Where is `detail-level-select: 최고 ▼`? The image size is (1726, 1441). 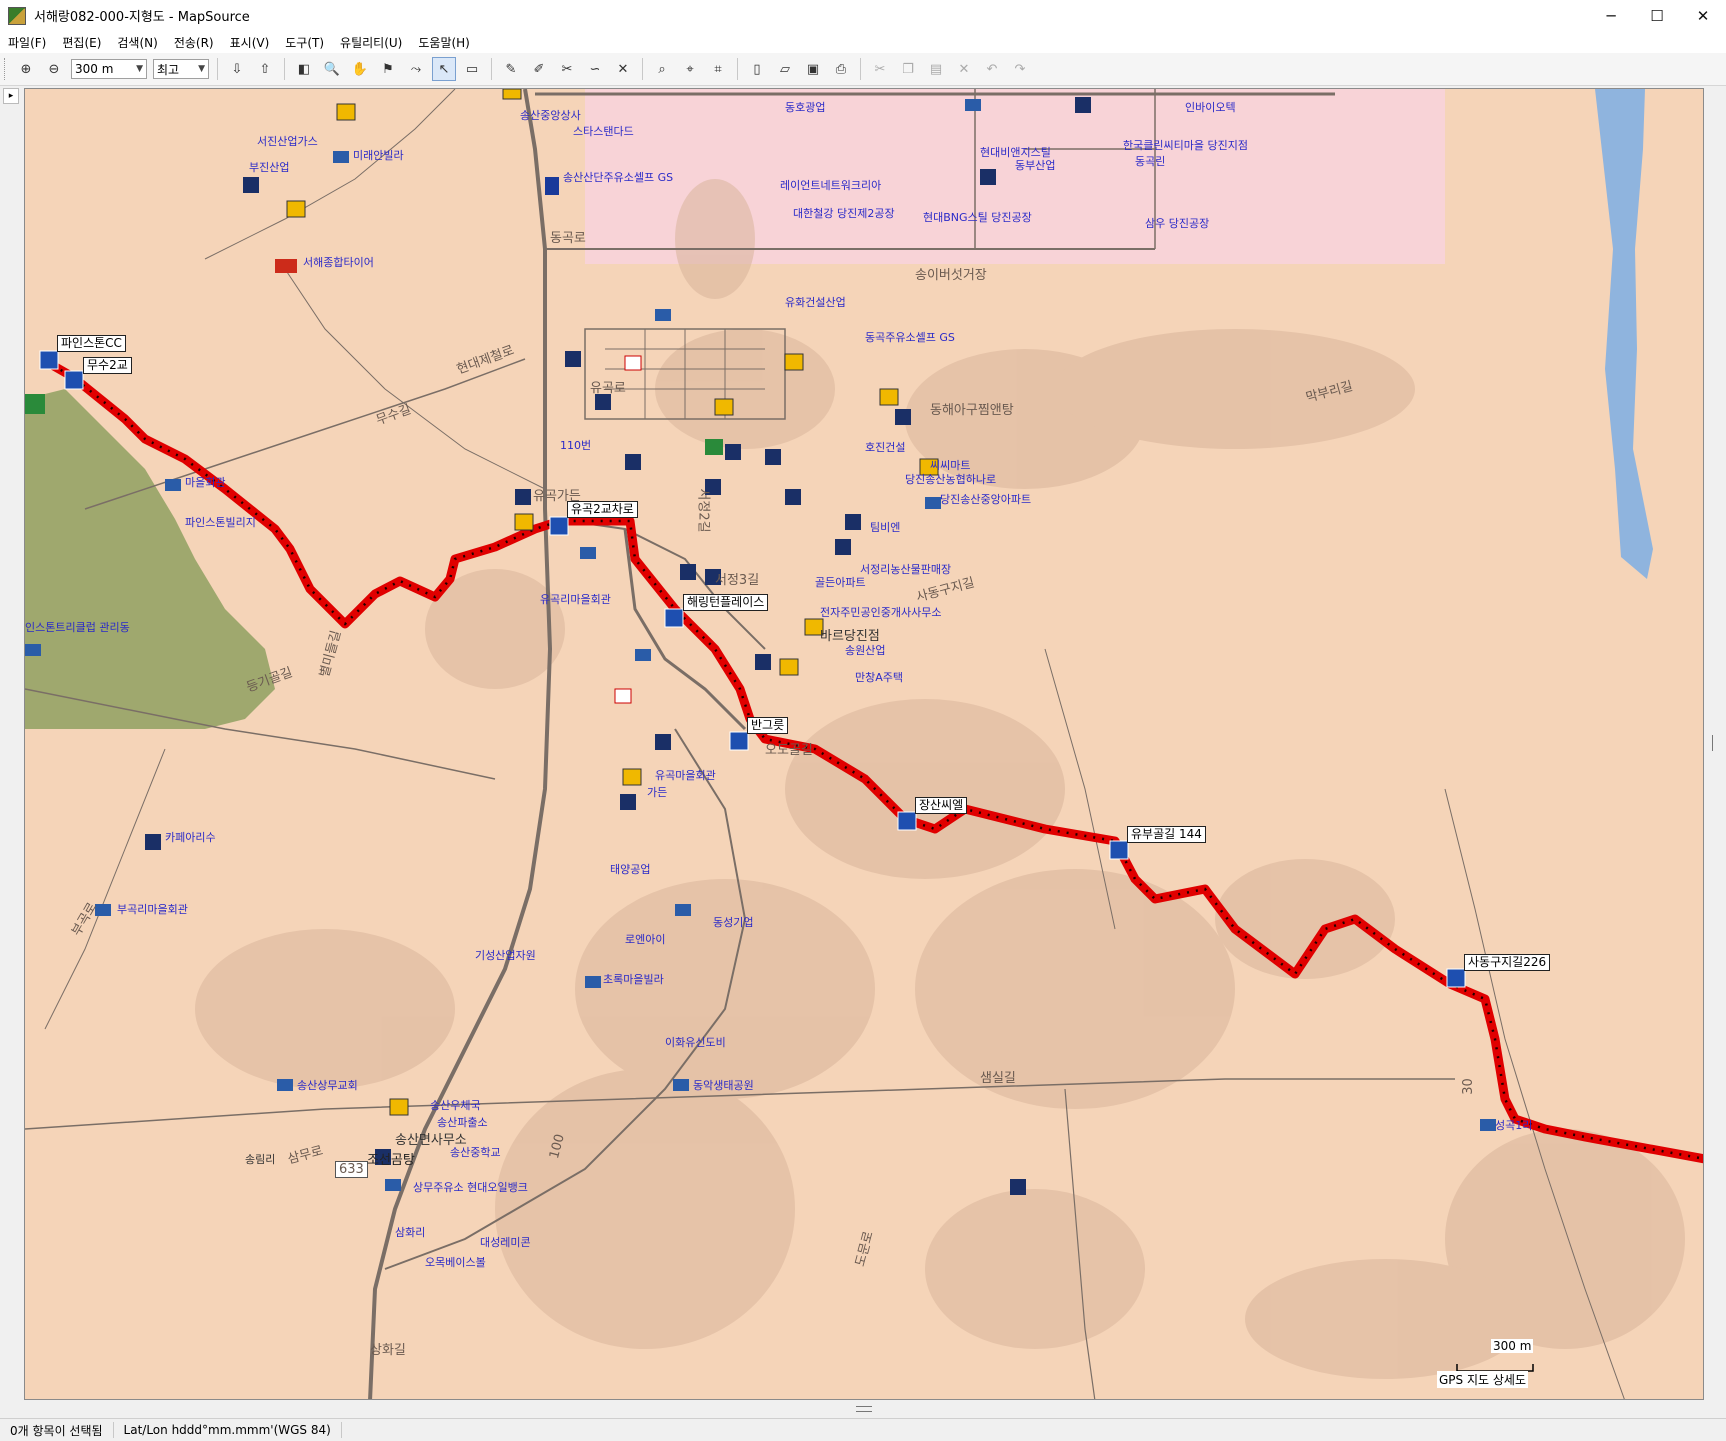 detail-level-select: 최고 ▼ is located at coordinates (181, 69).